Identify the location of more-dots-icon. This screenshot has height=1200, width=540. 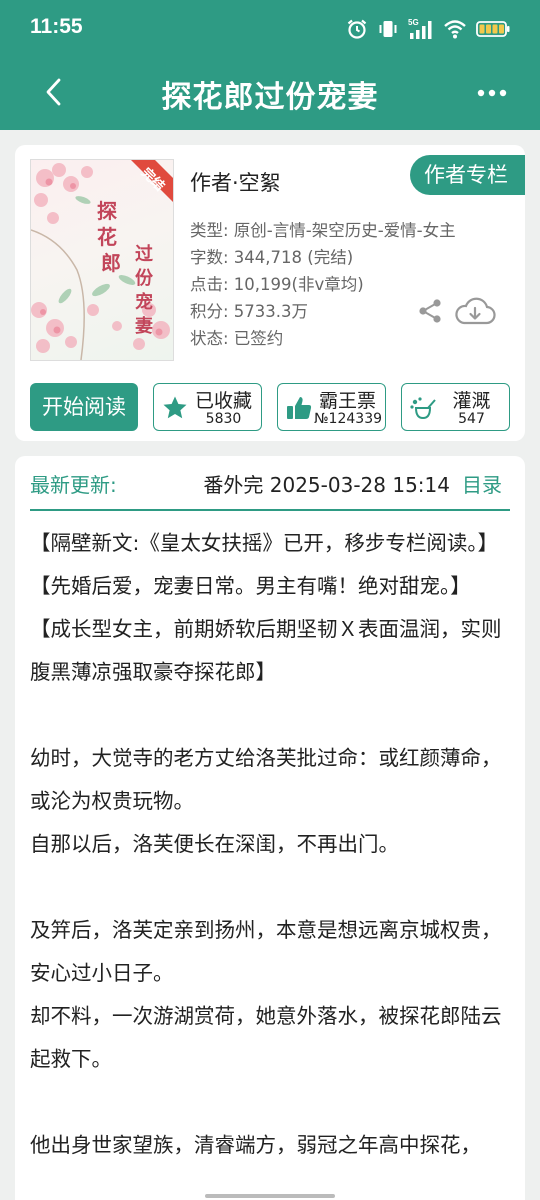
(492, 93).